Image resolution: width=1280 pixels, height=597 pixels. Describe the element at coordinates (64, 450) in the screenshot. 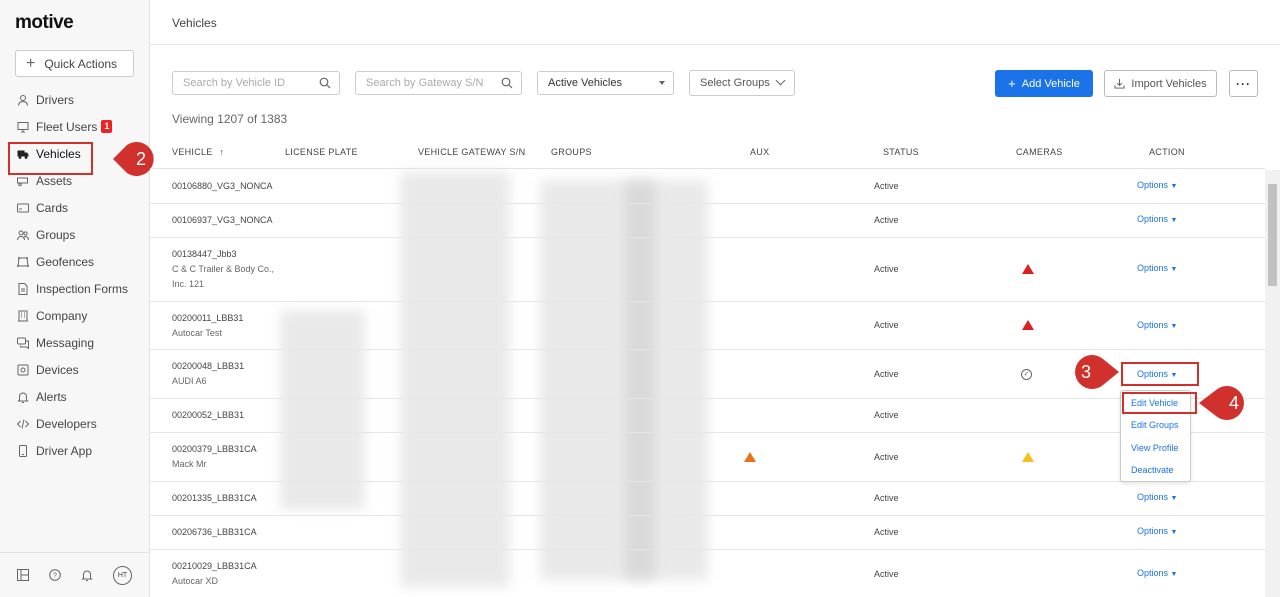

I see `sidebar-item-label: Driver App` at that location.